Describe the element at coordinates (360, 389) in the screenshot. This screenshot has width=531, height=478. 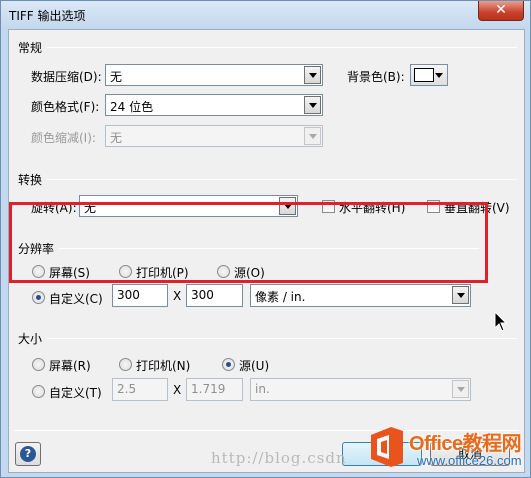
I see `size-unit-select: in.` at that location.